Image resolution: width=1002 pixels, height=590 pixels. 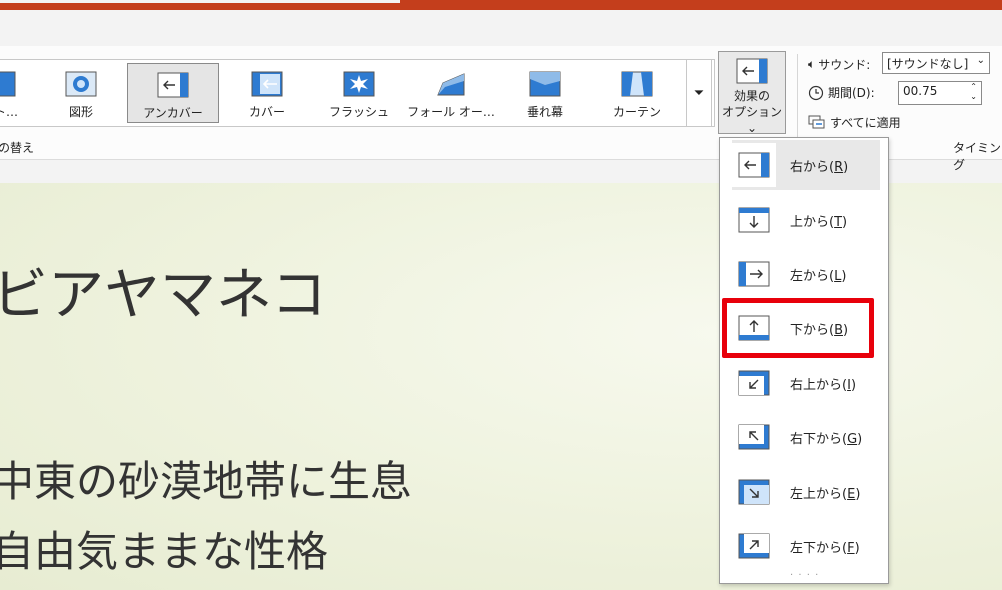 I want to click on menu-item-from-bottom-left: 左下から(F), so click(x=806, y=546).